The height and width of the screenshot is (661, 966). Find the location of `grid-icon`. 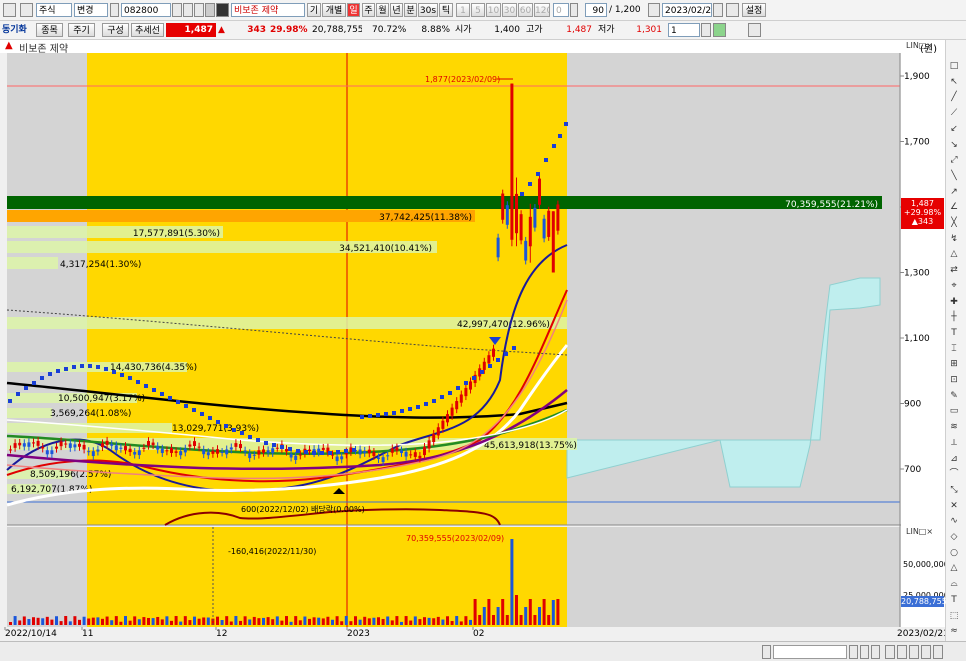

grid-icon is located at coordinates (732, 10).